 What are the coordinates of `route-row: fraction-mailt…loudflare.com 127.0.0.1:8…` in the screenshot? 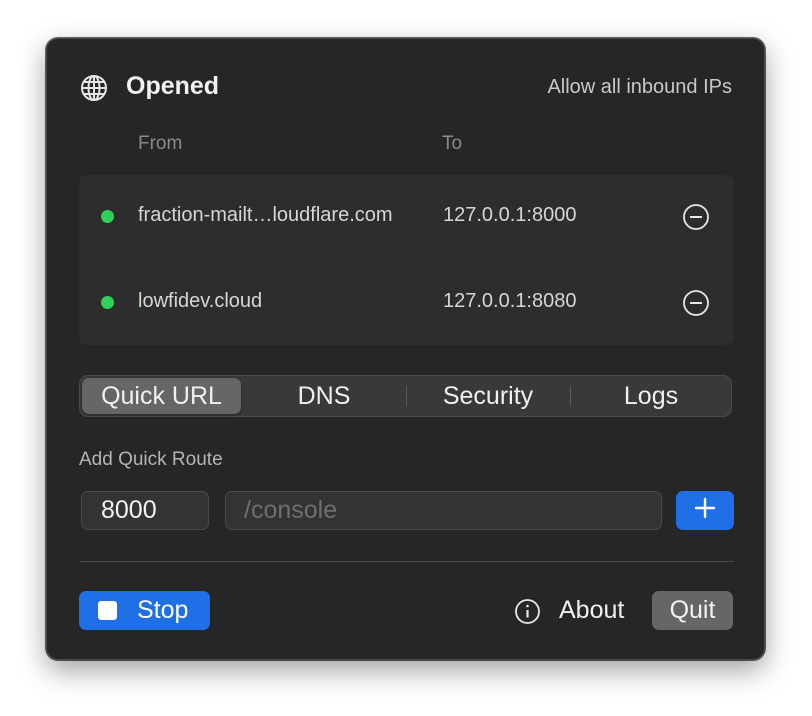 It's located at (406, 217).